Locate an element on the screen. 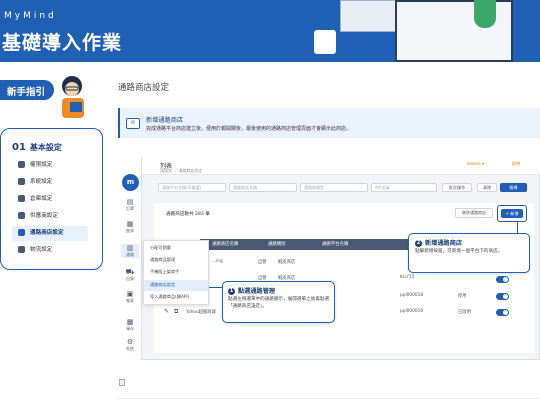 The image size is (540, 405). channel-icon: ▥ is located at coordinates (130, 248).